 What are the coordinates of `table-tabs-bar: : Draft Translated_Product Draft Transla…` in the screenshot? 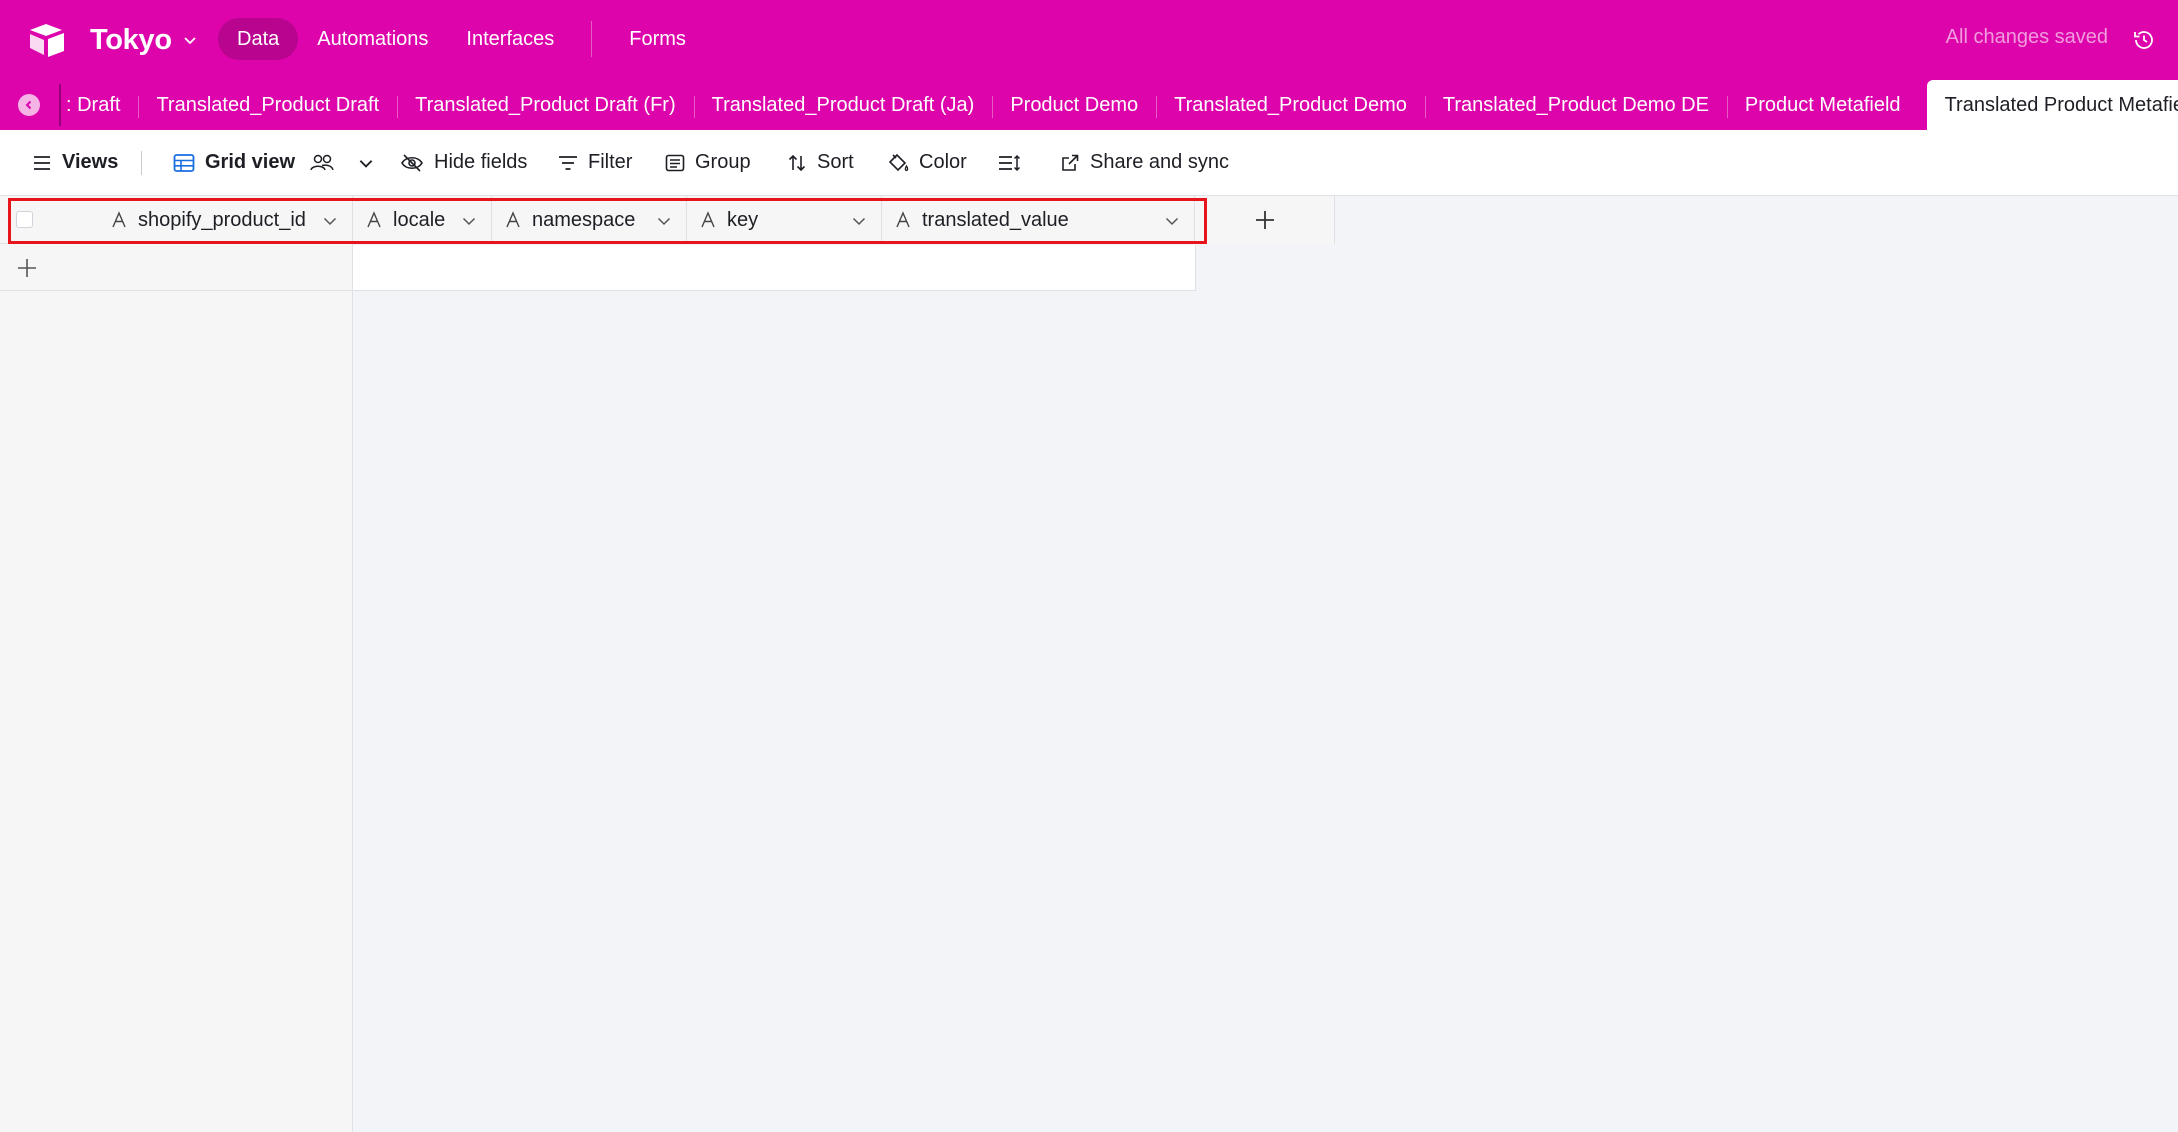 It's located at (1089, 105).